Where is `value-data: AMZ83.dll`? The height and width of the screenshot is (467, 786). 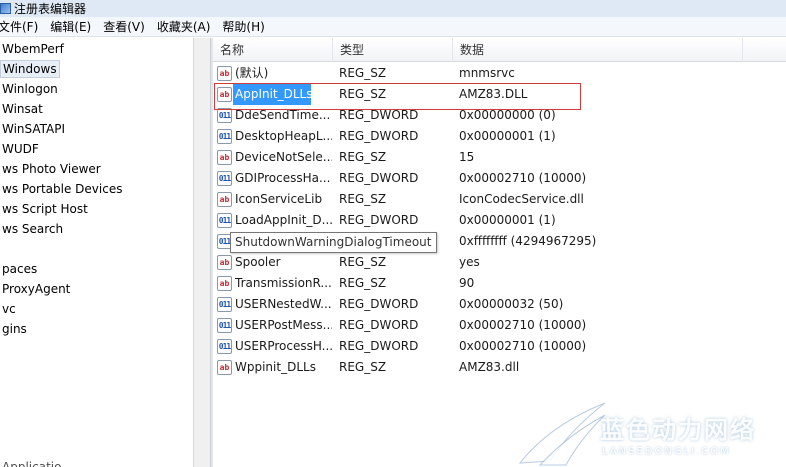 value-data: AMZ83.dll is located at coordinates (489, 367).